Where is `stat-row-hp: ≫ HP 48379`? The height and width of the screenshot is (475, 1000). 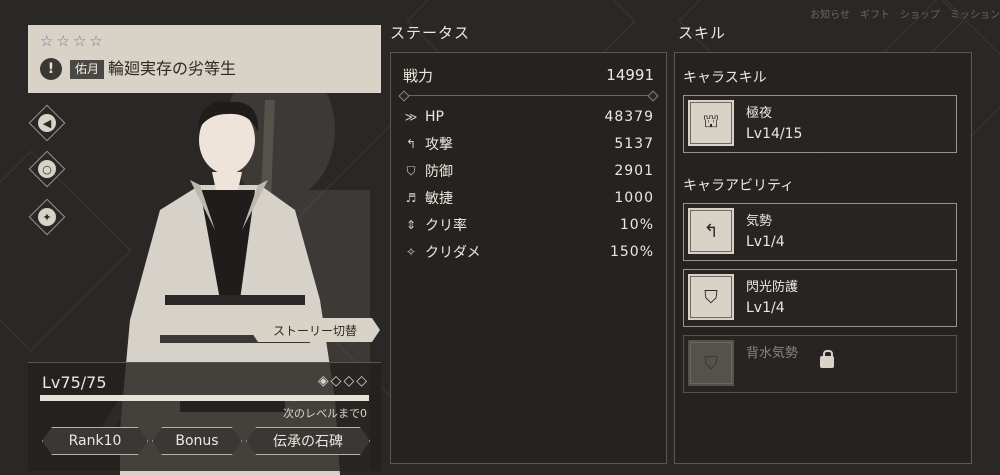 stat-row-hp: ≫ HP 48379 is located at coordinates (528, 117).